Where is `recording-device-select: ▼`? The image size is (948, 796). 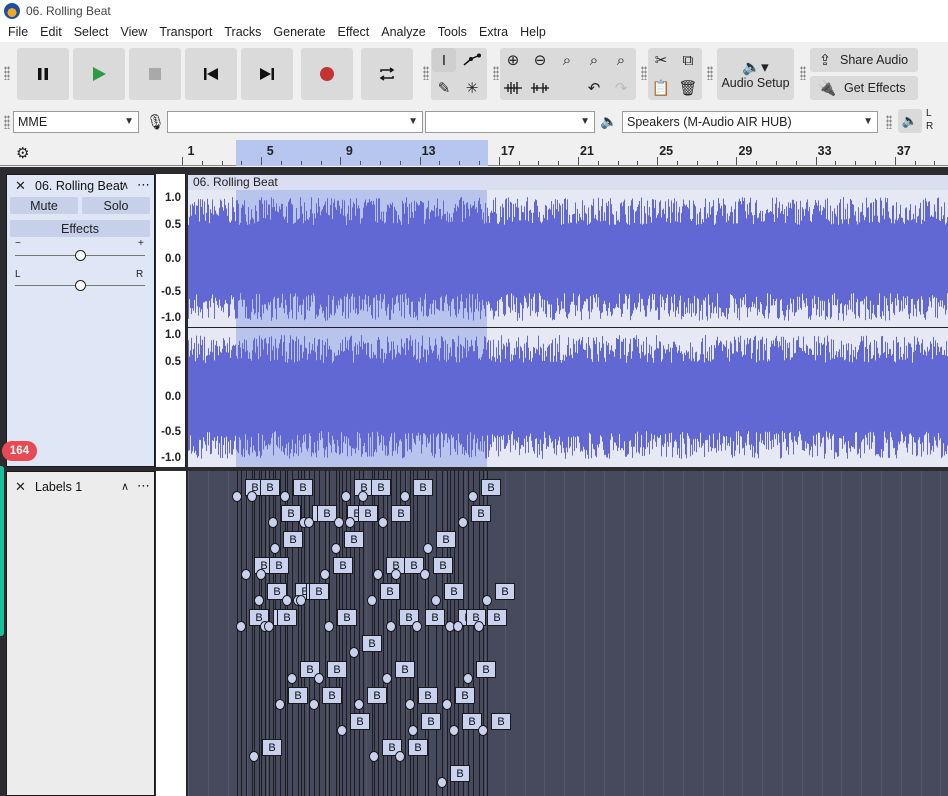 recording-device-select: ▼ is located at coordinates (295, 122).